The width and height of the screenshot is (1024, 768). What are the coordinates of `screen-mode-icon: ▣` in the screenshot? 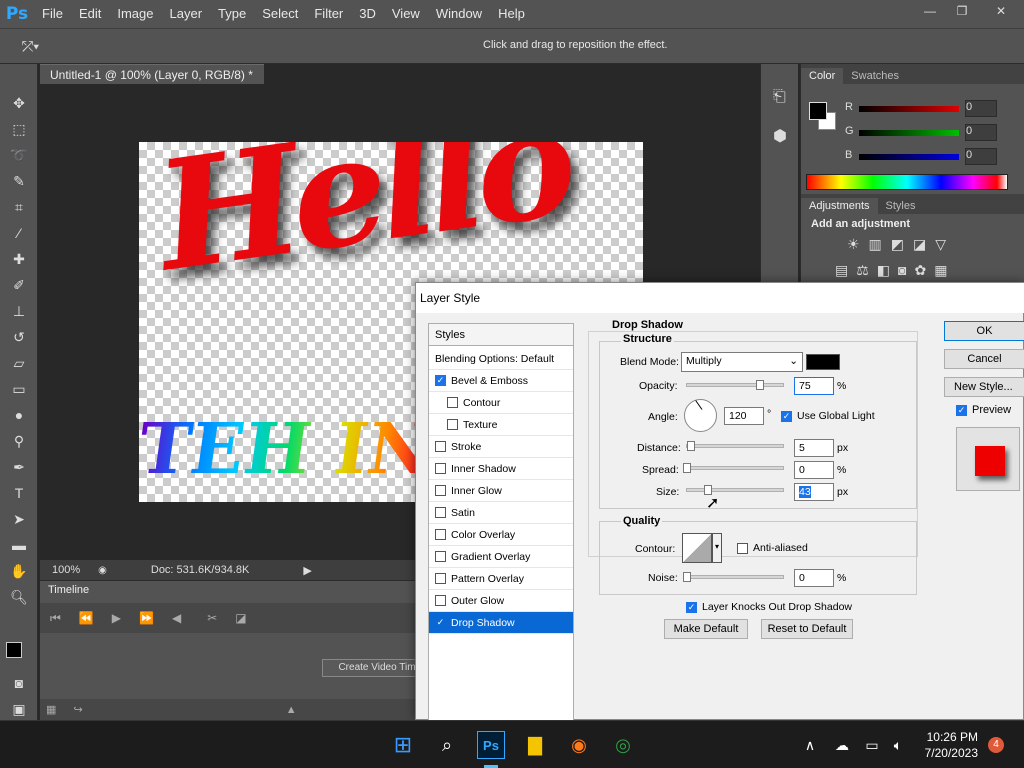 It's located at (19, 709).